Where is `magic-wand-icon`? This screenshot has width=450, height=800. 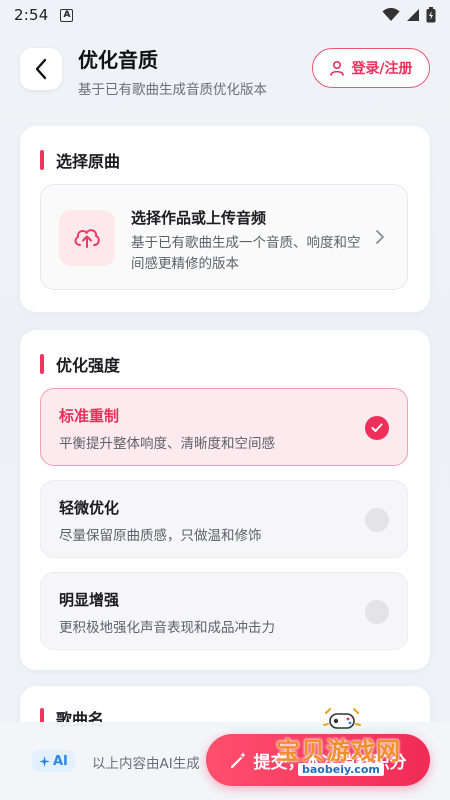
magic-wand-icon is located at coordinates (238, 760).